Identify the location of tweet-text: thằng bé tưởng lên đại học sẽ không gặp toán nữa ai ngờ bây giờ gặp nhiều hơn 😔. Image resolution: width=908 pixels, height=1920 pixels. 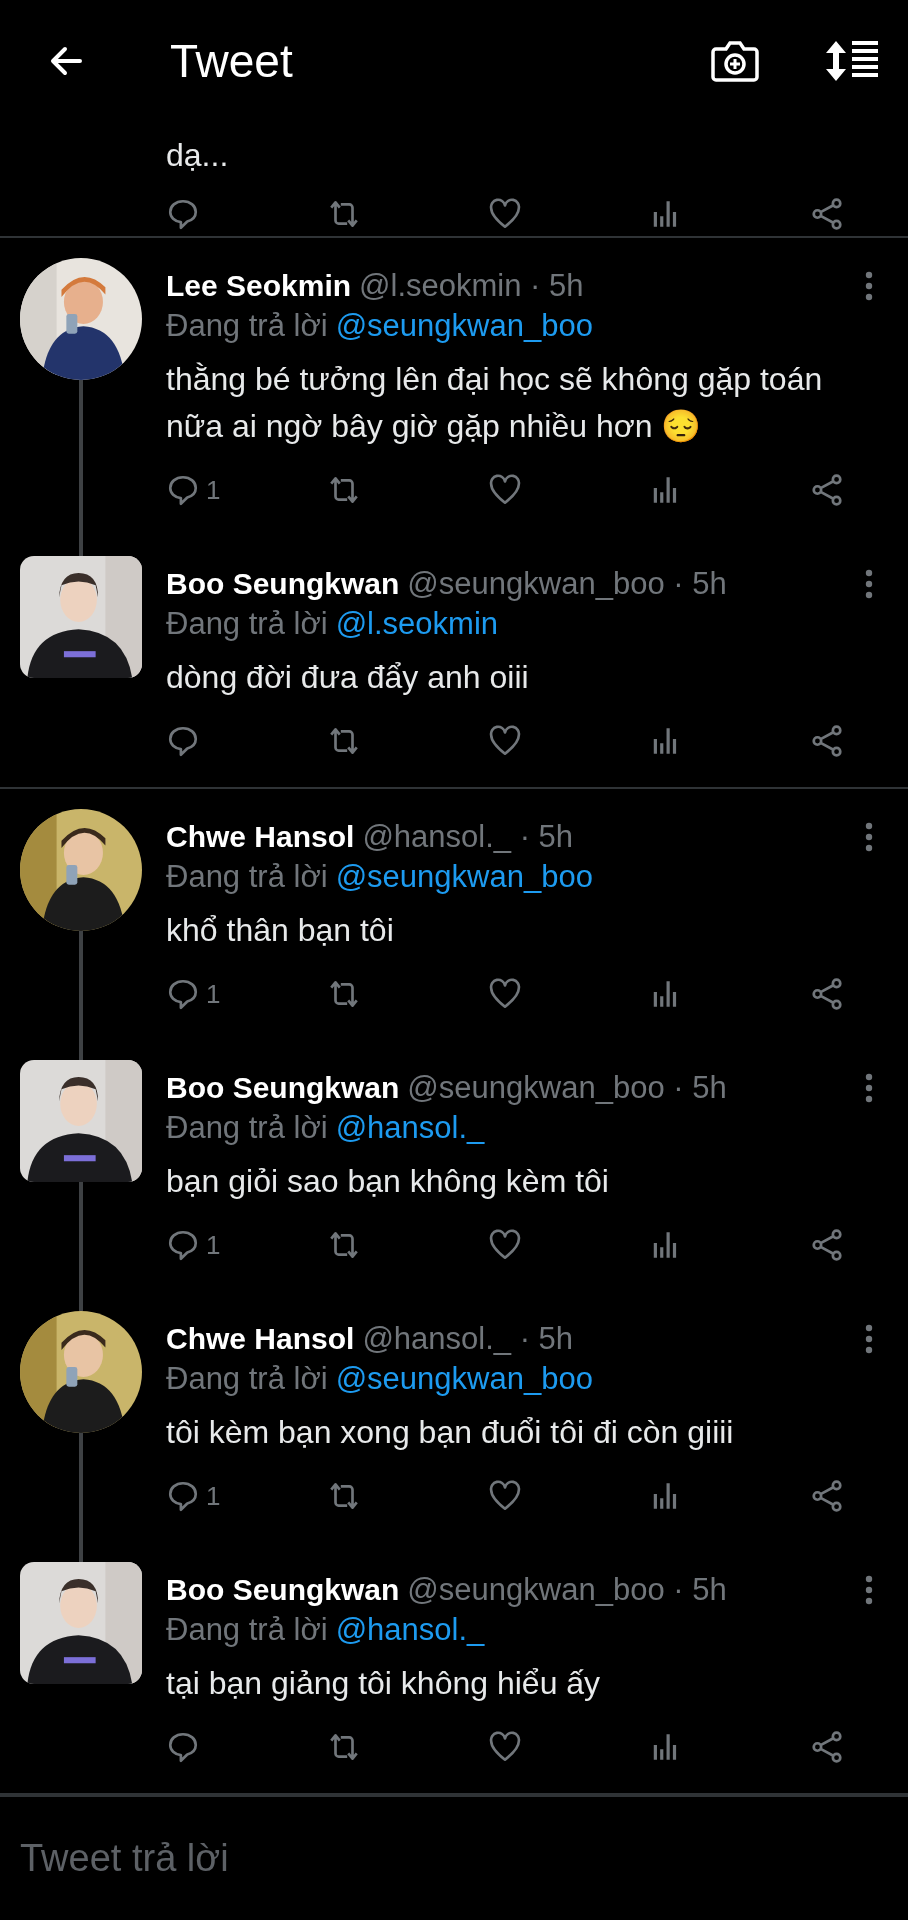
(495, 403).